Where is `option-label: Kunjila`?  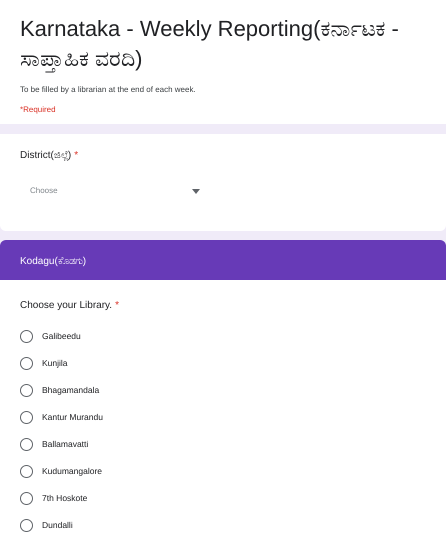
option-label: Kunjila is located at coordinates (55, 363).